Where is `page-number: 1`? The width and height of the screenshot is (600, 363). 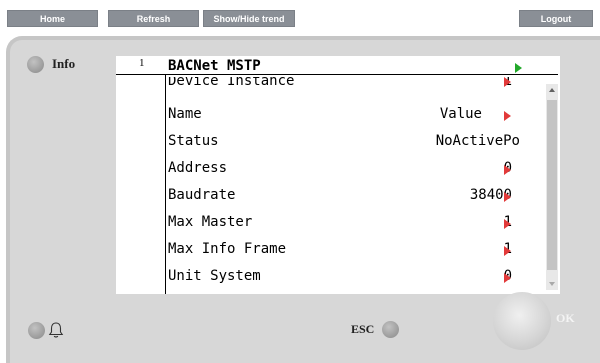
page-number: 1 is located at coordinates (142, 63).